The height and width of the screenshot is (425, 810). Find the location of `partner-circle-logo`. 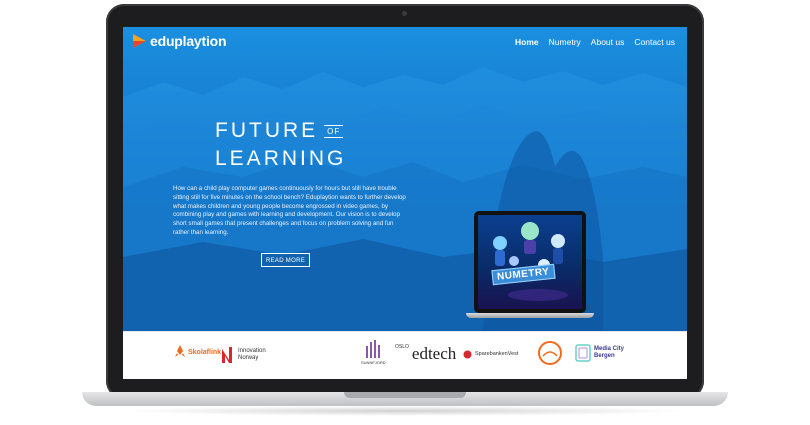

partner-circle-logo is located at coordinates (550, 353).